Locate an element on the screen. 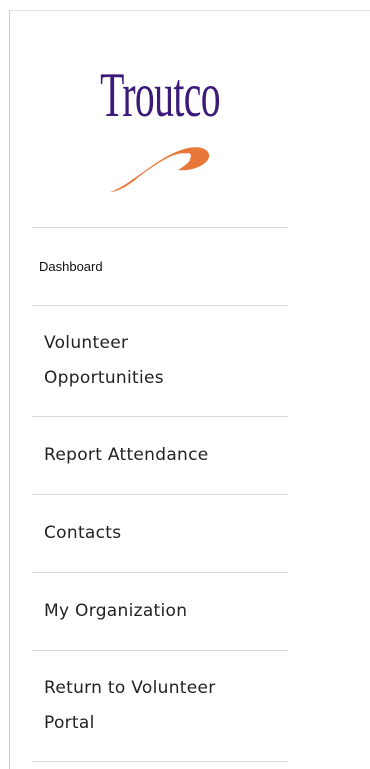 This screenshot has height=769, width=370. nav-item-my-organization: My Organization is located at coordinates (160, 612).